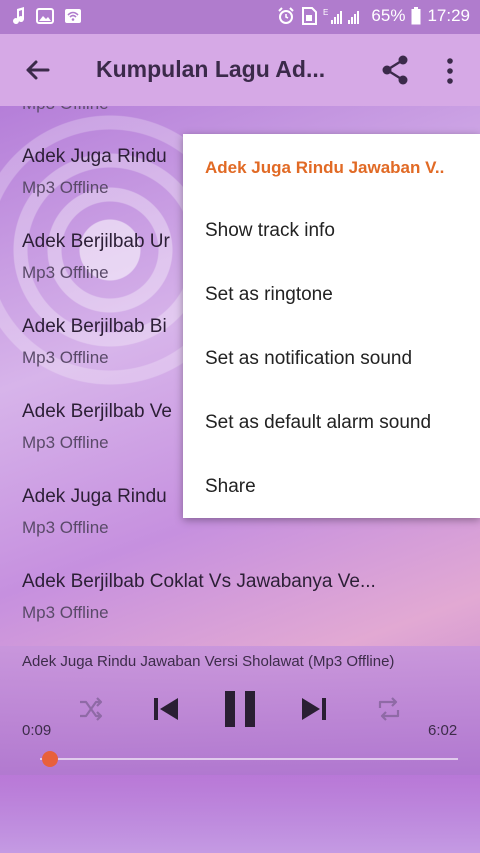 Image resolution: width=480 pixels, height=853 pixels. What do you see at coordinates (94, 326) in the screenshot?
I see `list-item-title: Adek Berjilbab Bi` at bounding box center [94, 326].